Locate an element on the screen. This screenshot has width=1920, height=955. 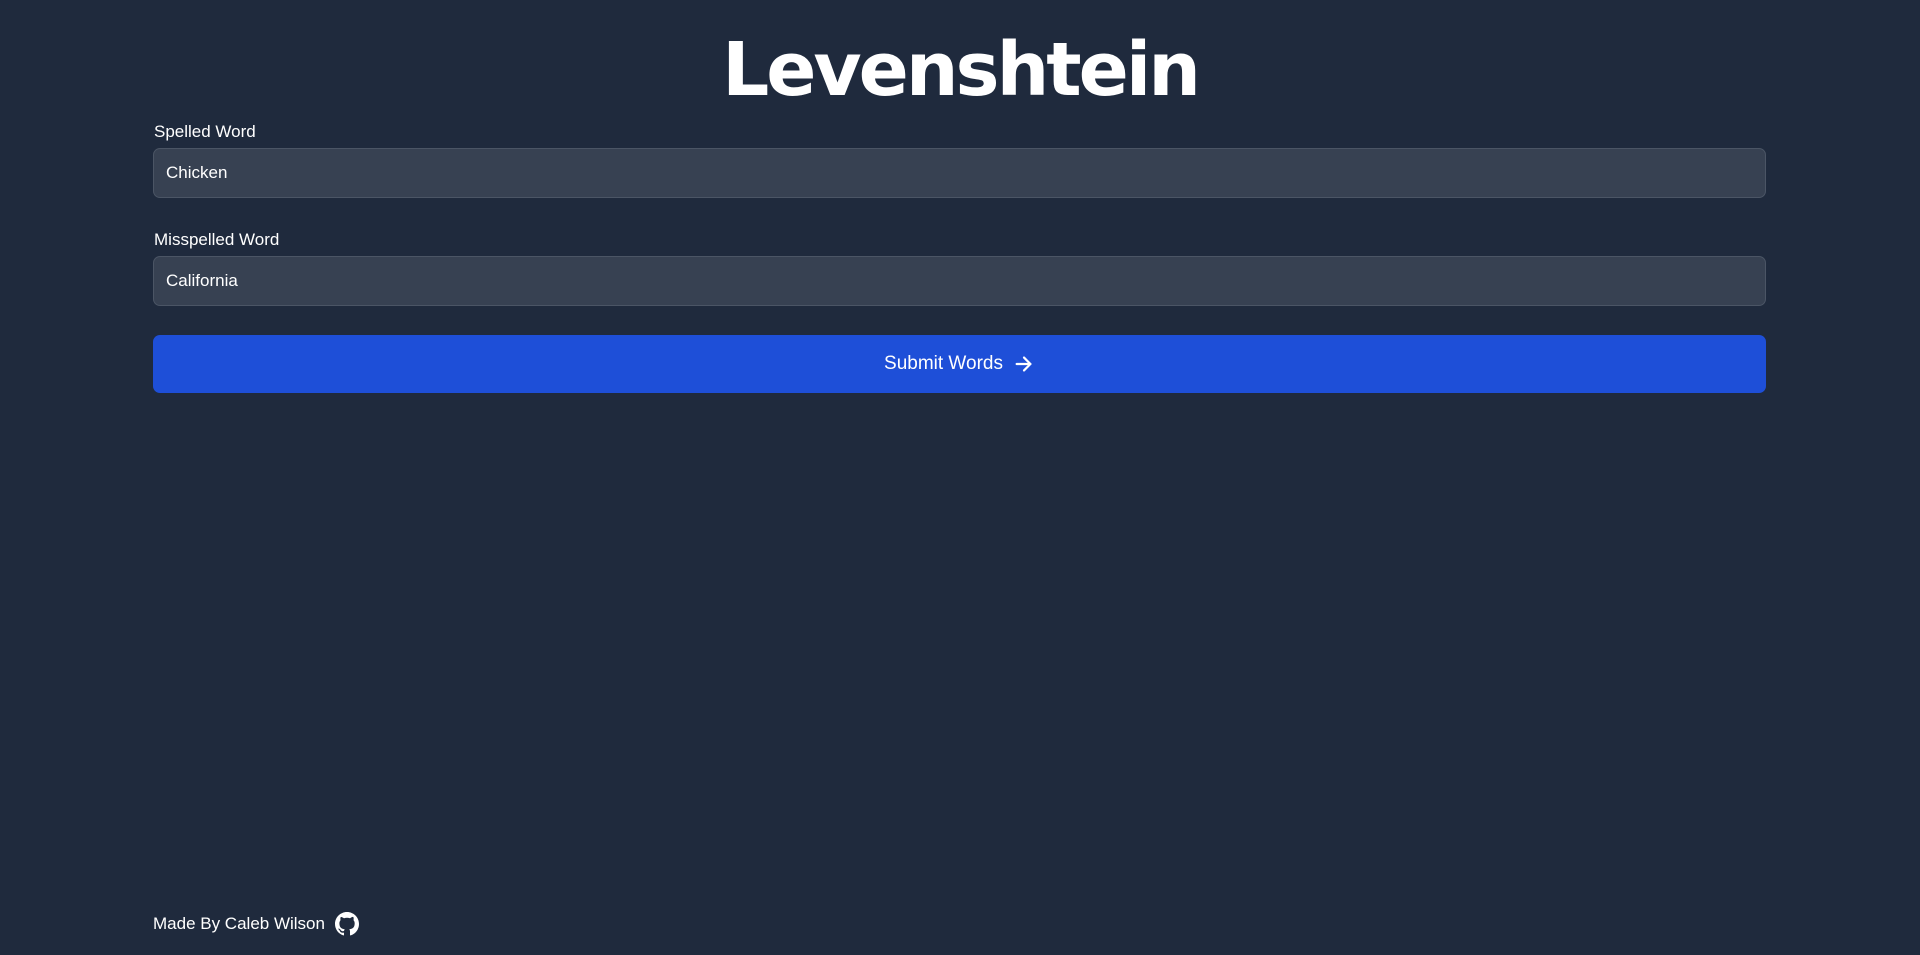
footer-credit: Made By Caleb Wilson is located at coordinates (239, 923).